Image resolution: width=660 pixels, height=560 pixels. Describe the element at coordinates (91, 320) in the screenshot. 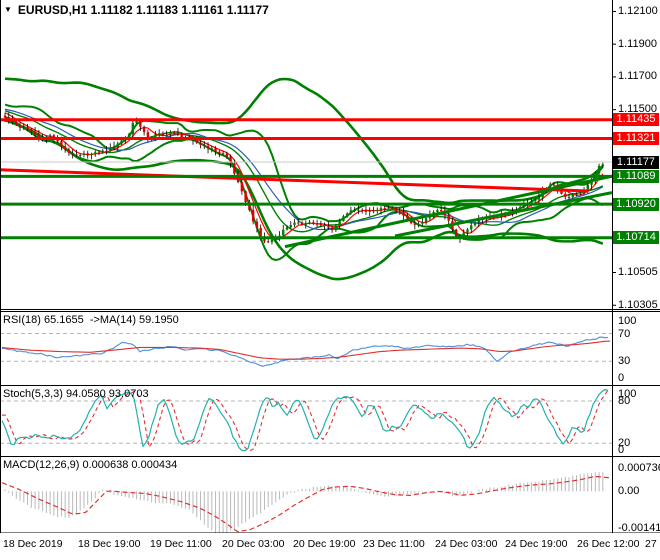

I see `rsi-indicator-label: RSI(18) 65.1655 ->MA(14) 59.1950` at that location.